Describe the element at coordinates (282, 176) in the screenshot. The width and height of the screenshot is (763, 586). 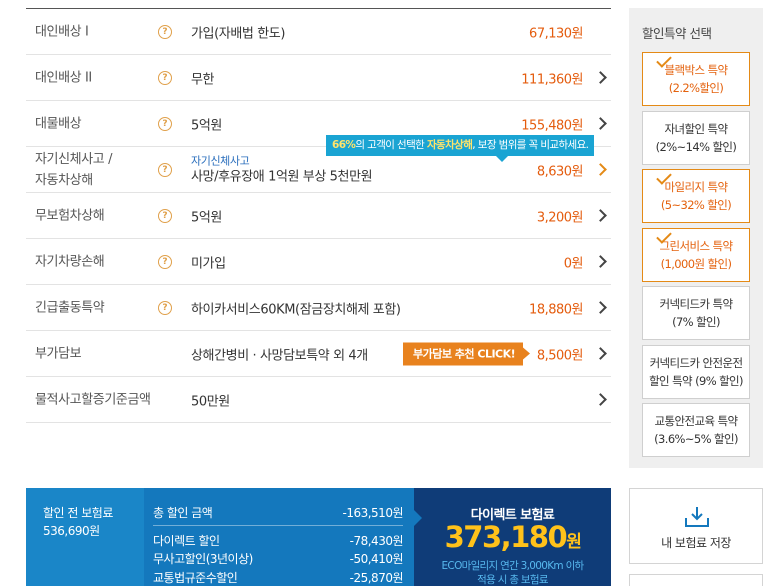
I see `coverage-desc-main: 사망/후유장애 1억원 부상 5천만원` at that location.